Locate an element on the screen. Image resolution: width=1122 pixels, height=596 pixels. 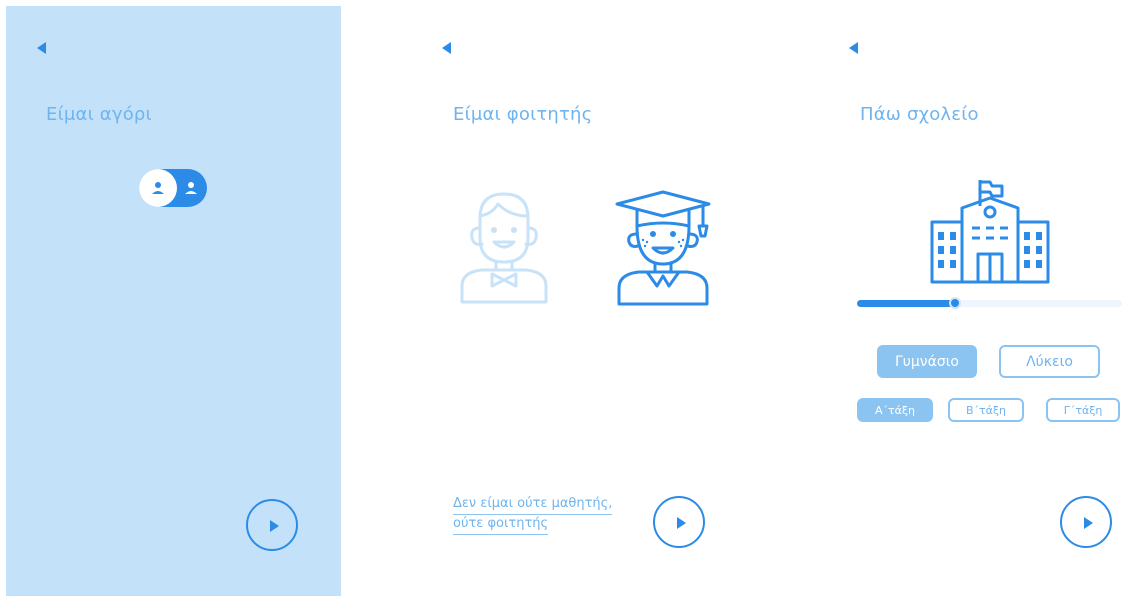
progress-fill is located at coordinates (906, 303).